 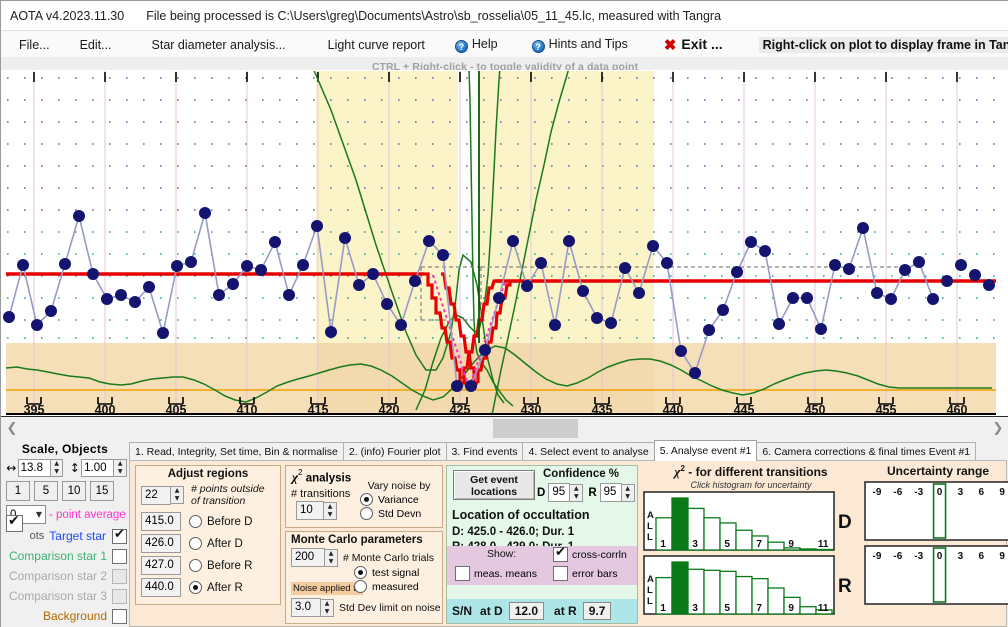 What do you see at coordinates (997, 428) in the screenshot?
I see `scroll-right-icon: ❯` at bounding box center [997, 428].